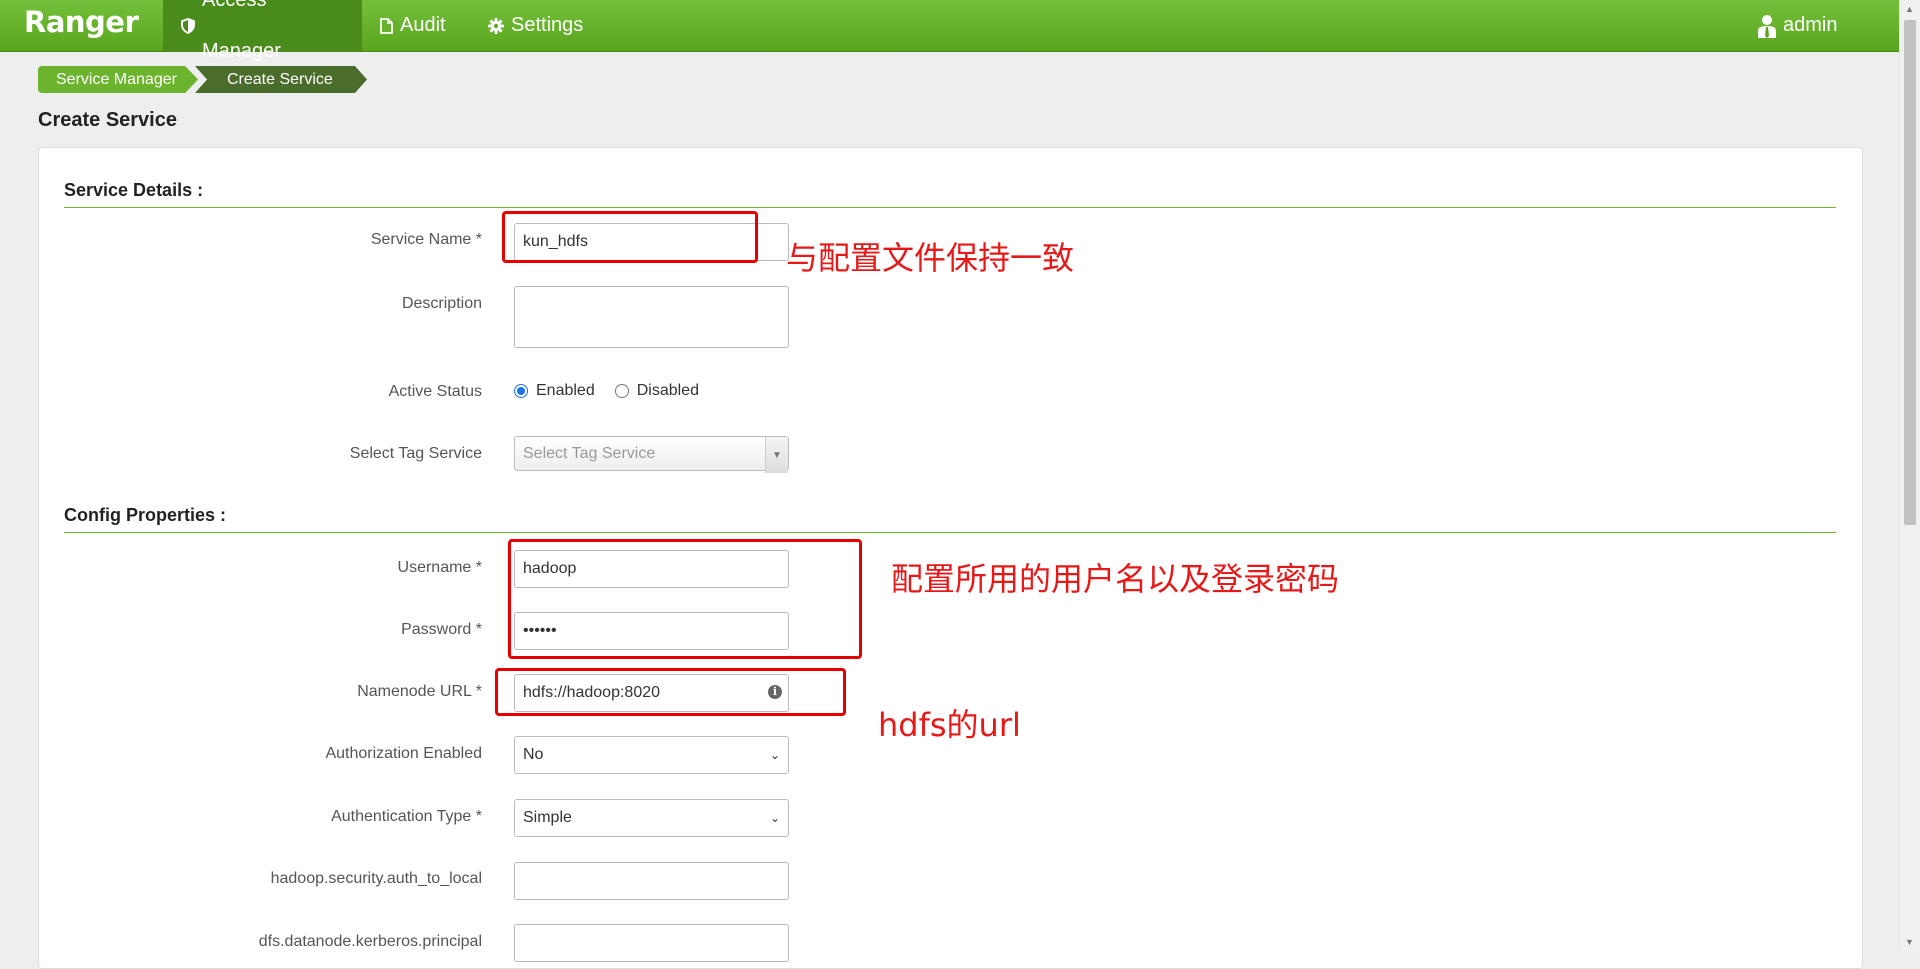 The image size is (1920, 969). I want to click on brand-logo: Ranger, so click(81, 22).